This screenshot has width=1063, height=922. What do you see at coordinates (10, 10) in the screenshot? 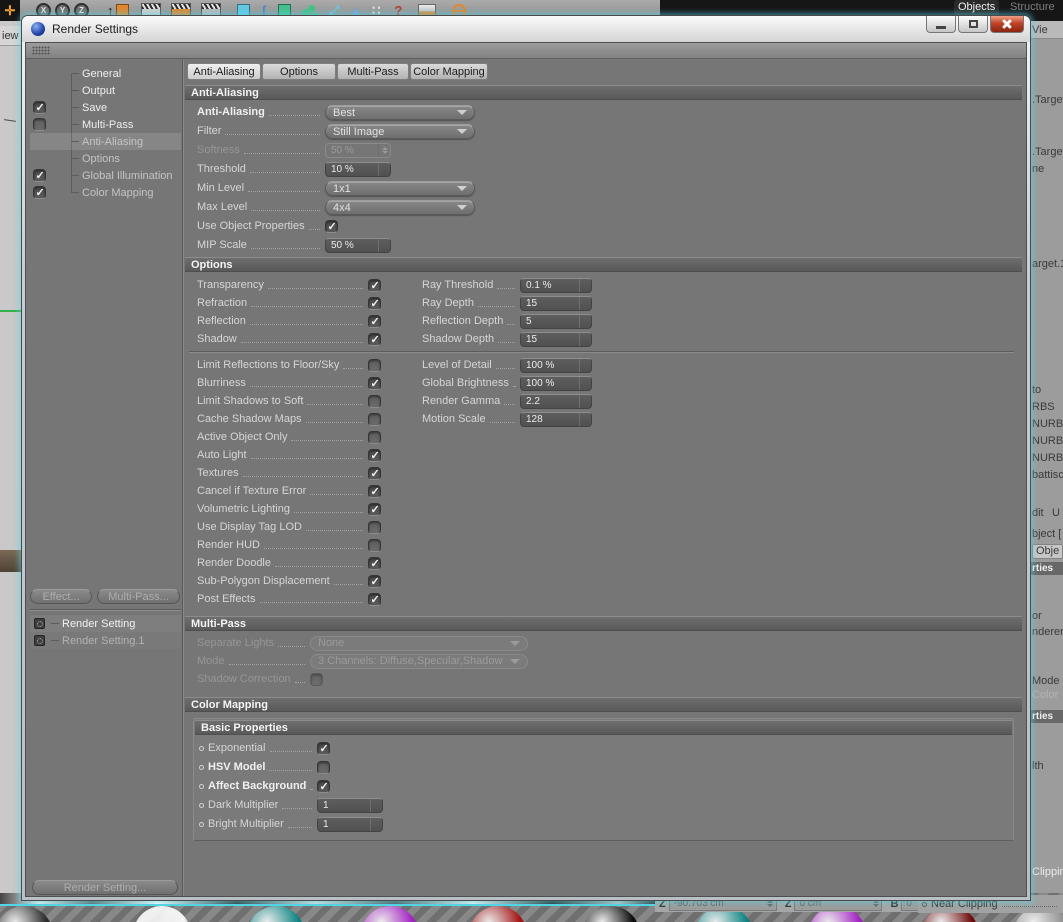
I see `move-tool-icon: ✛` at bounding box center [10, 10].